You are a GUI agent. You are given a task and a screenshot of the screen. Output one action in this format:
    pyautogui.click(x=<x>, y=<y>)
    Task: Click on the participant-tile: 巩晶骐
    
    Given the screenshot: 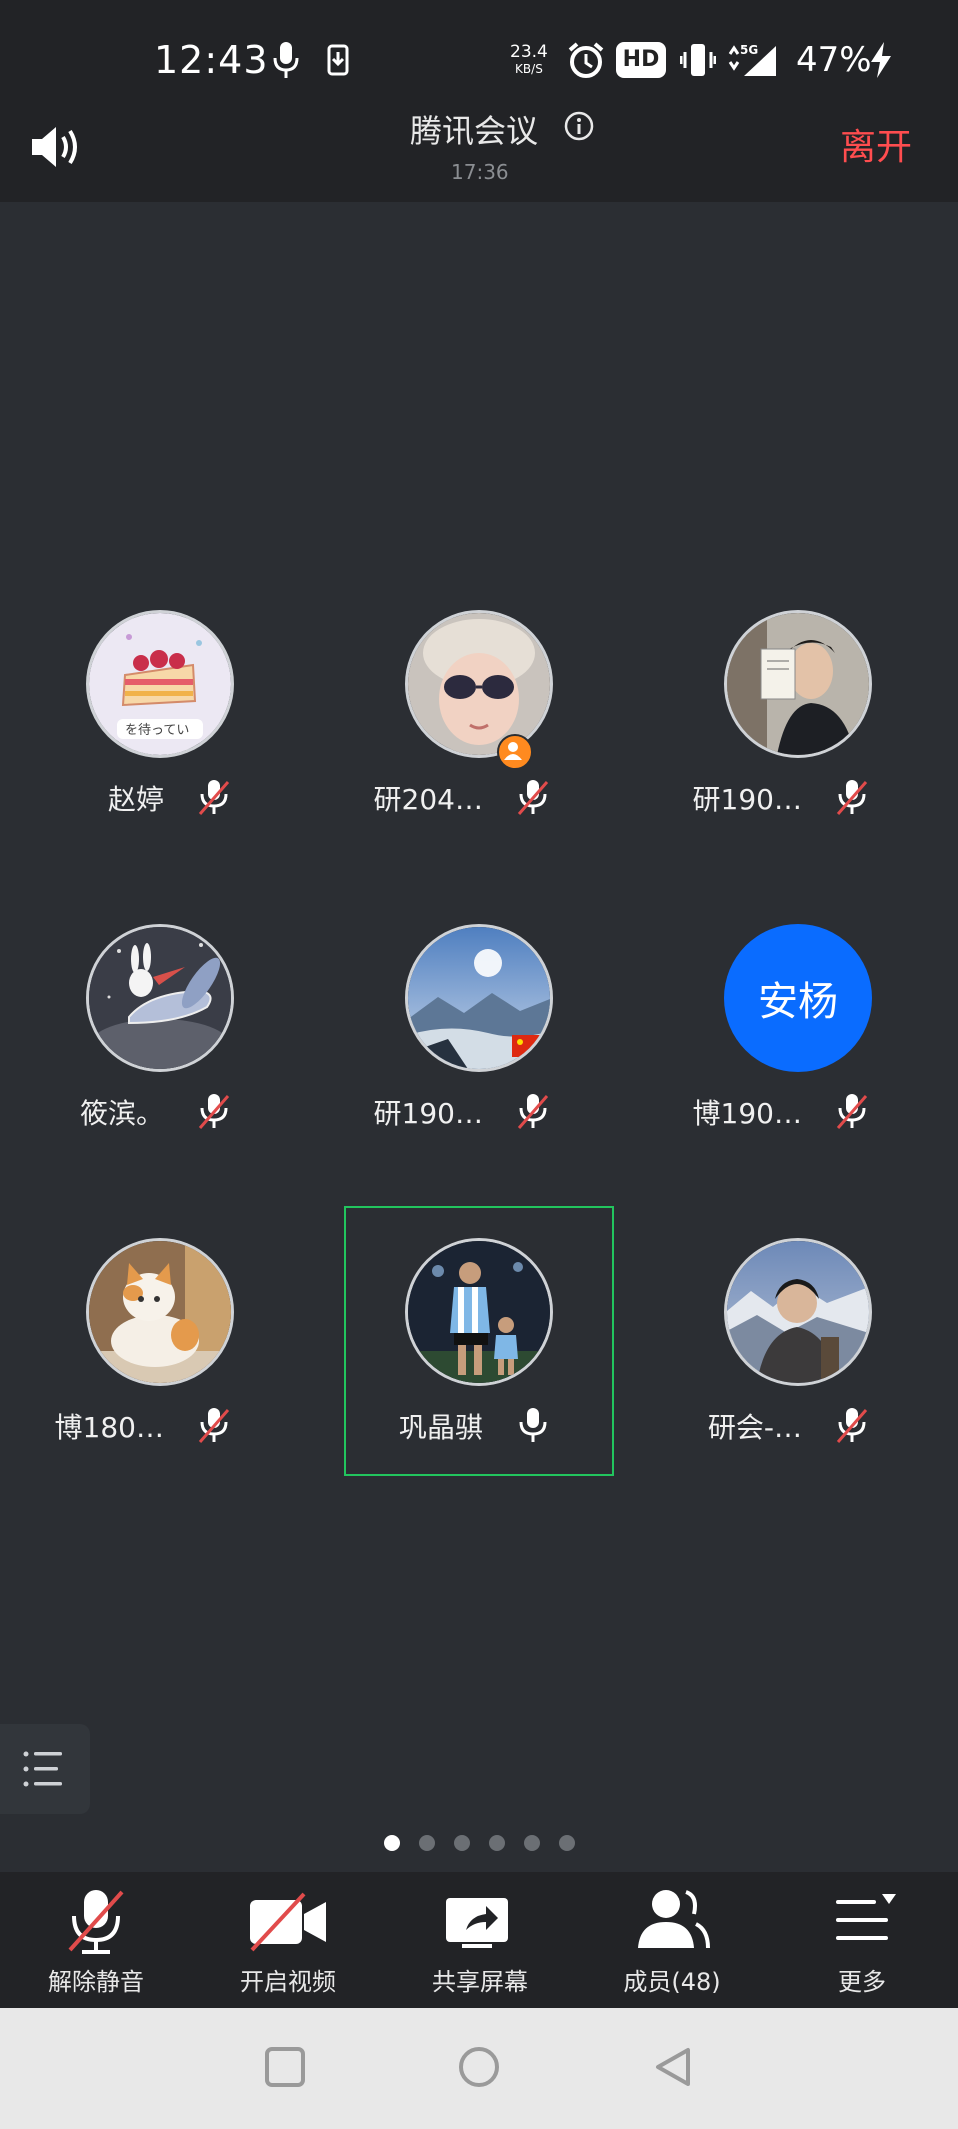 What is the action you would take?
    pyautogui.click(x=479, y=1373)
    